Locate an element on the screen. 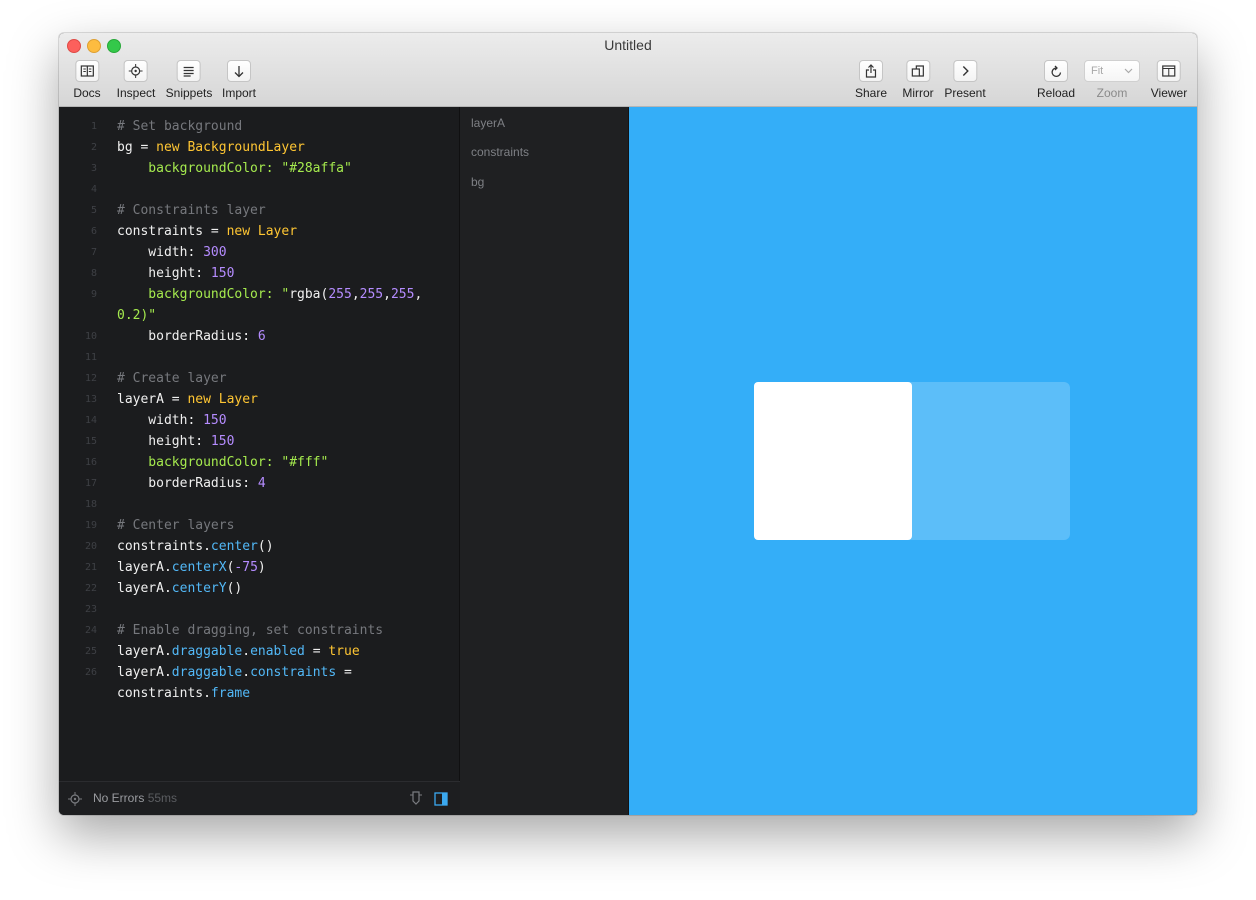 This screenshot has width=1256, height=900. docs-button: Docs is located at coordinates (87, 80).